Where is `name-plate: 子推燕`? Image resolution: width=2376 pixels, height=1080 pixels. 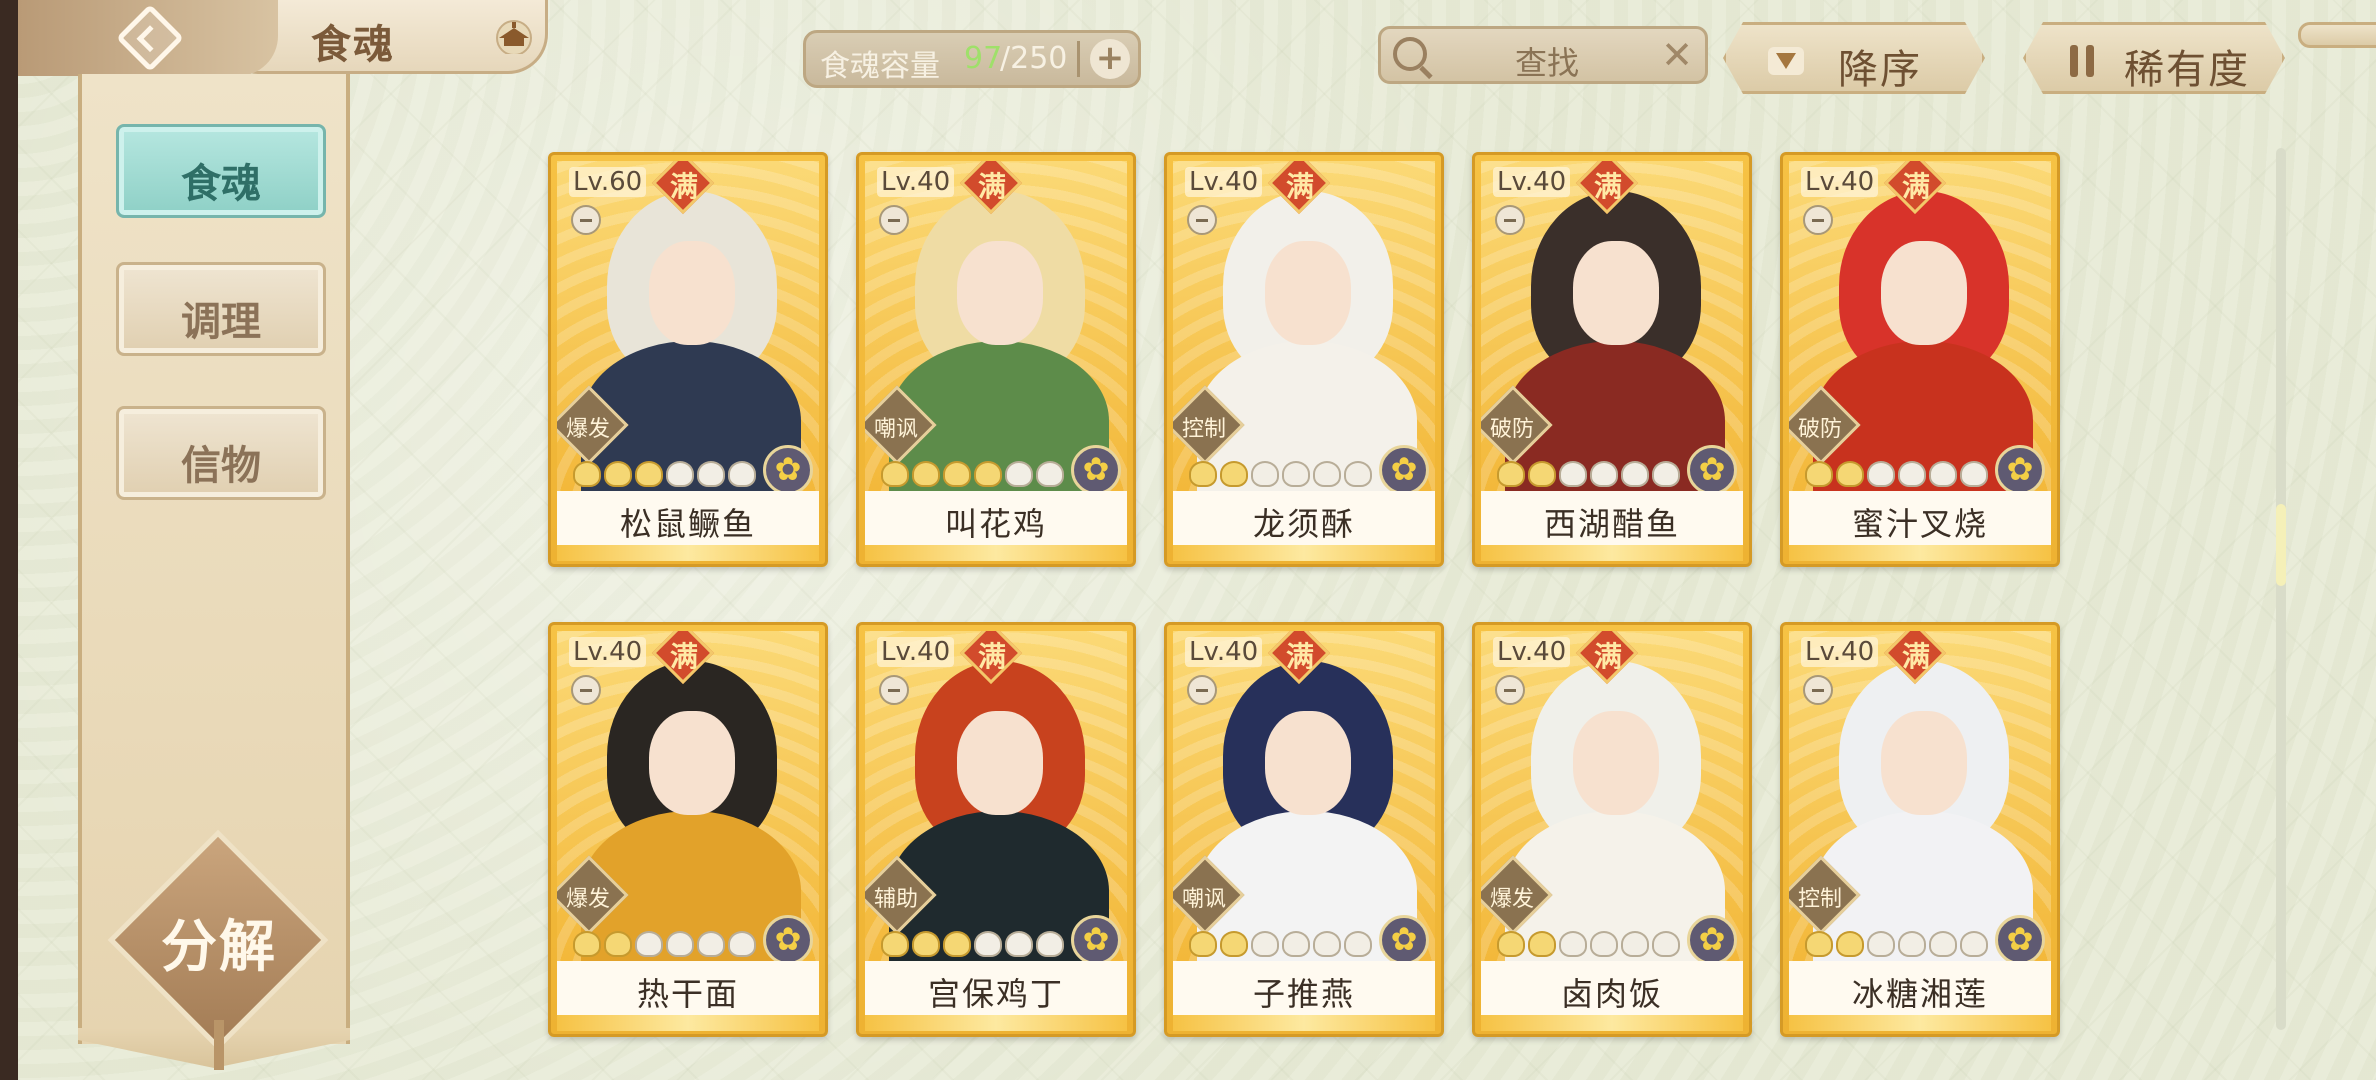
name-plate: 子推燕 is located at coordinates (1304, 988).